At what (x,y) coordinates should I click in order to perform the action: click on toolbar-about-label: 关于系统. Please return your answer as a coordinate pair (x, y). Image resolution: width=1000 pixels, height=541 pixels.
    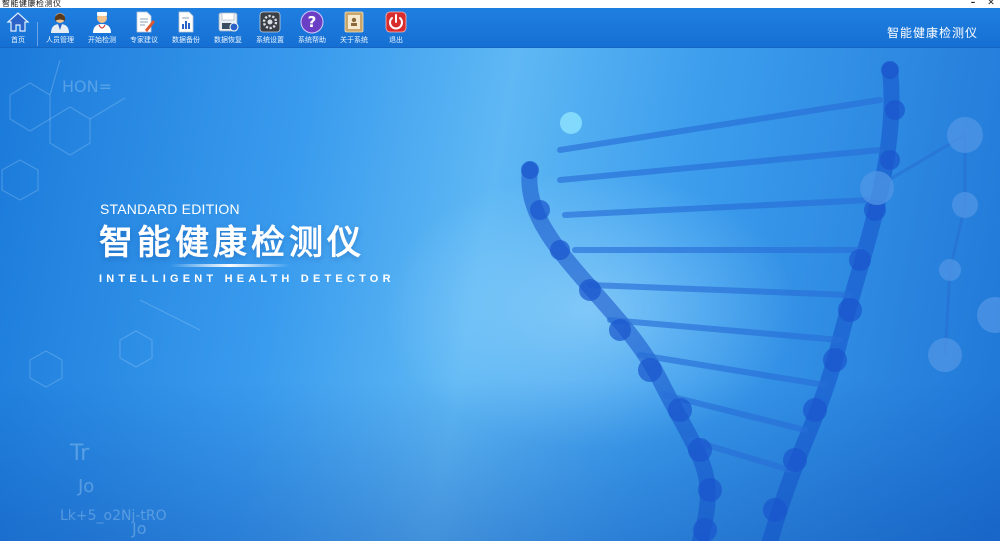
    Looking at the image, I should click on (354, 40).